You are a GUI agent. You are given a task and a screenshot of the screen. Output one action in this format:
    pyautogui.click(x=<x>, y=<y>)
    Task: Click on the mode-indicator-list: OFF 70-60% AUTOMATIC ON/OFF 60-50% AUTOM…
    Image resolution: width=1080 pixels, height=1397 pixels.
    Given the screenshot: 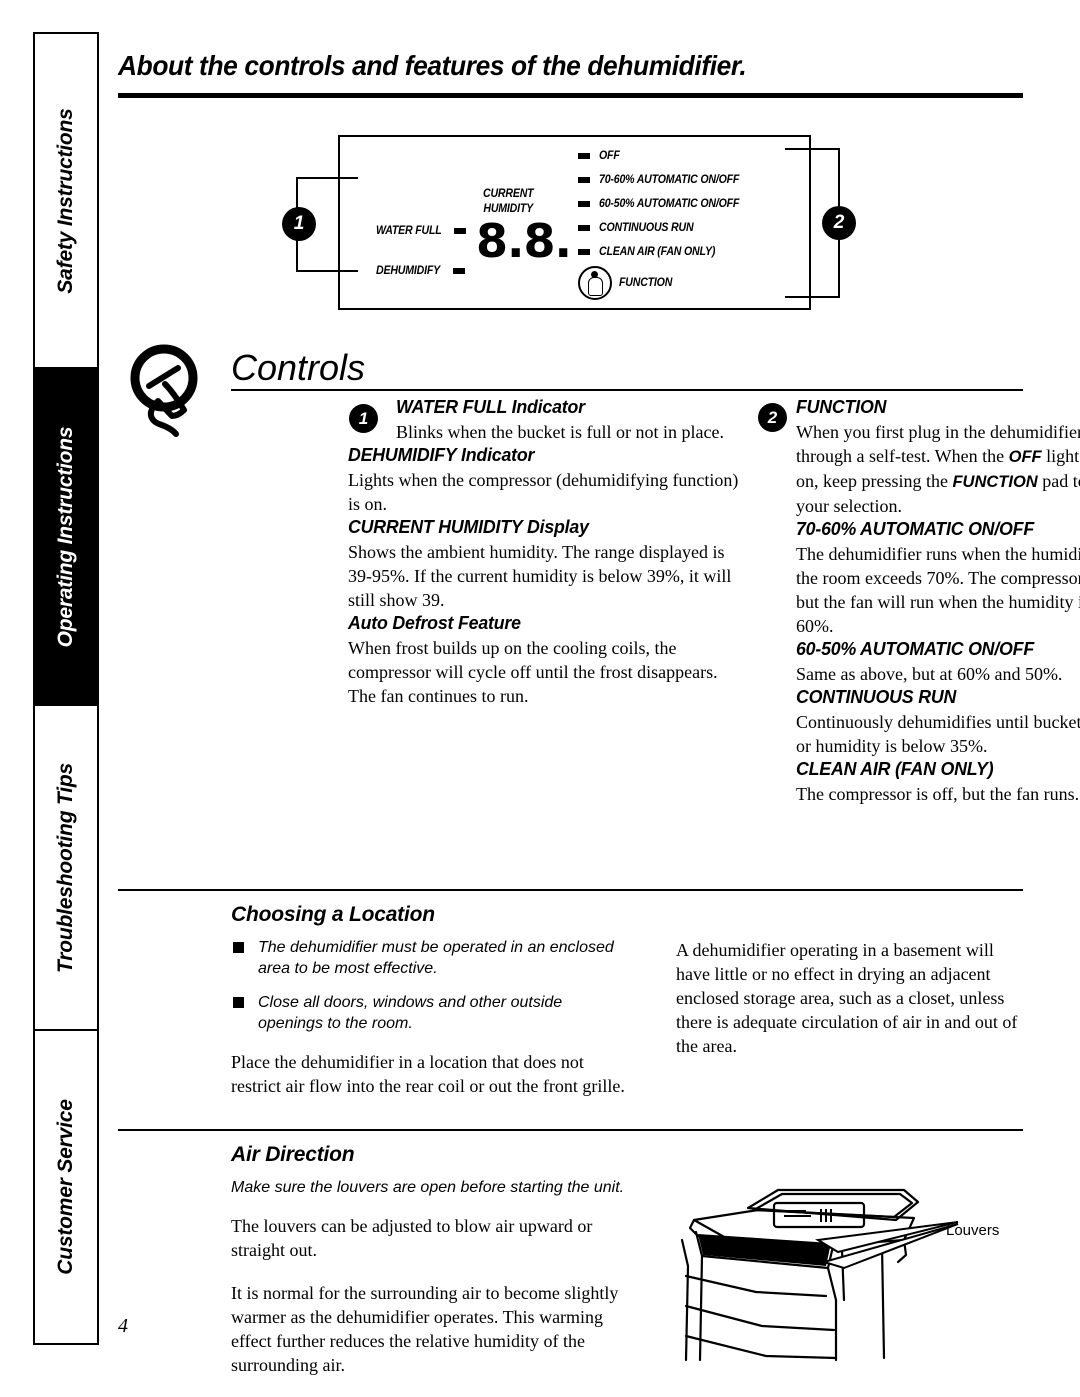 What is the action you would take?
    pyautogui.click(x=664, y=204)
    